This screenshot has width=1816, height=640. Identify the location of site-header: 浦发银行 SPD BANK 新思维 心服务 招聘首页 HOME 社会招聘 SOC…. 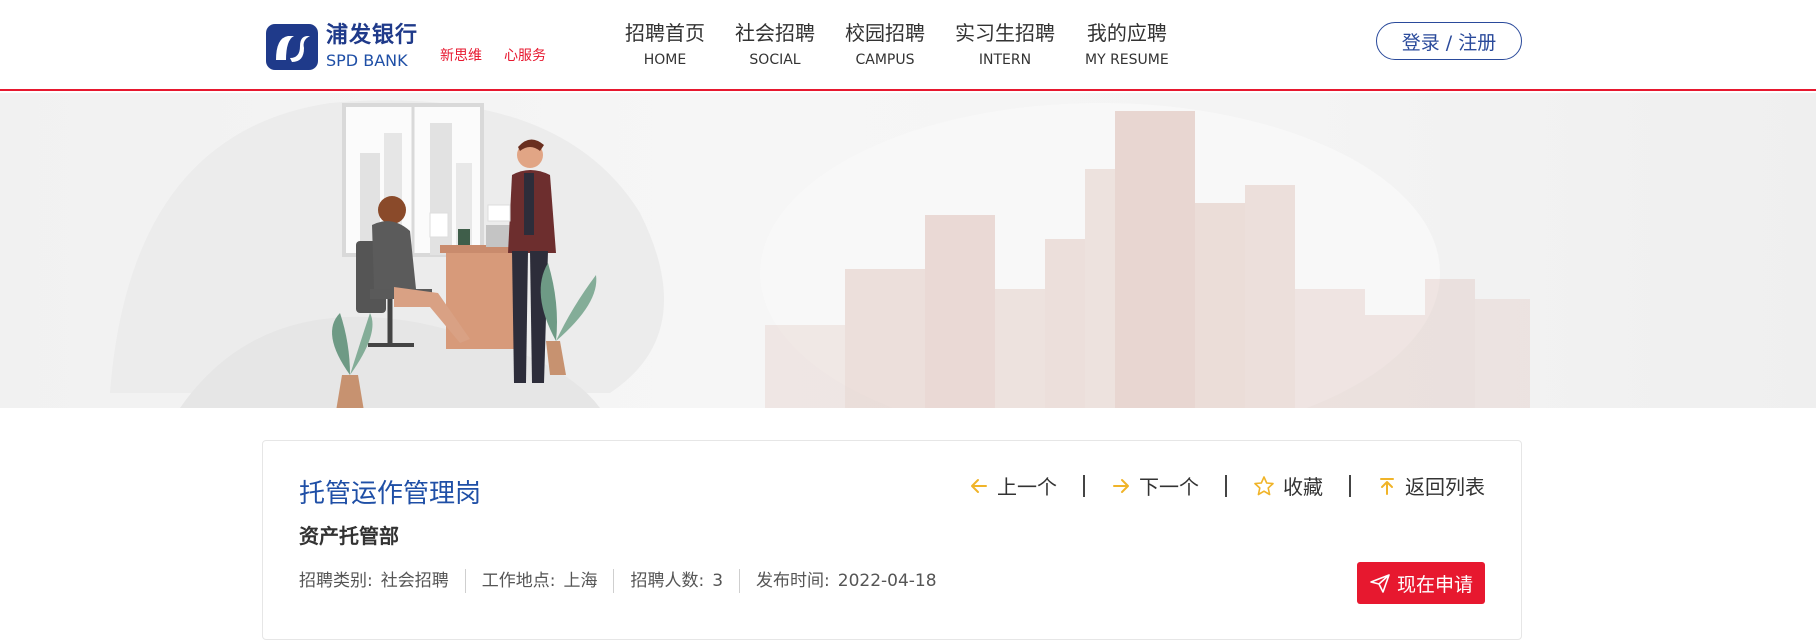
(908, 45).